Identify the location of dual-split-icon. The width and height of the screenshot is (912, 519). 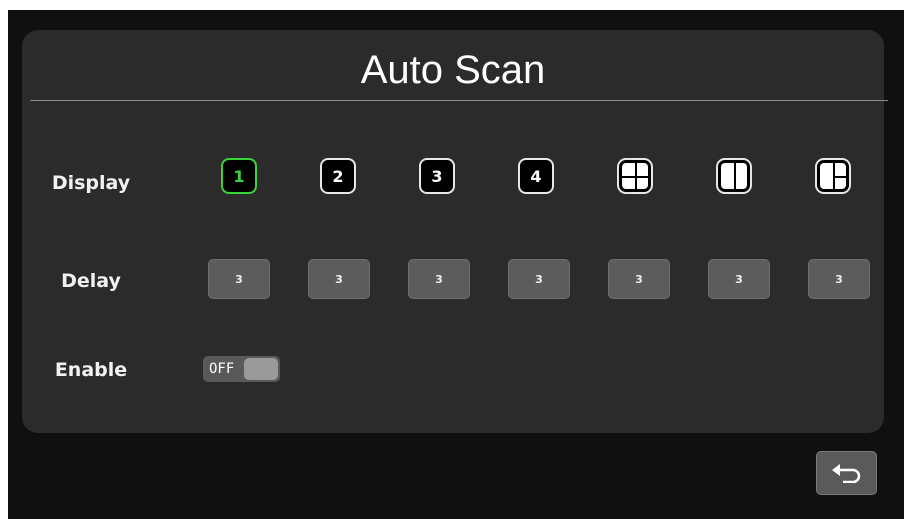
(734, 176).